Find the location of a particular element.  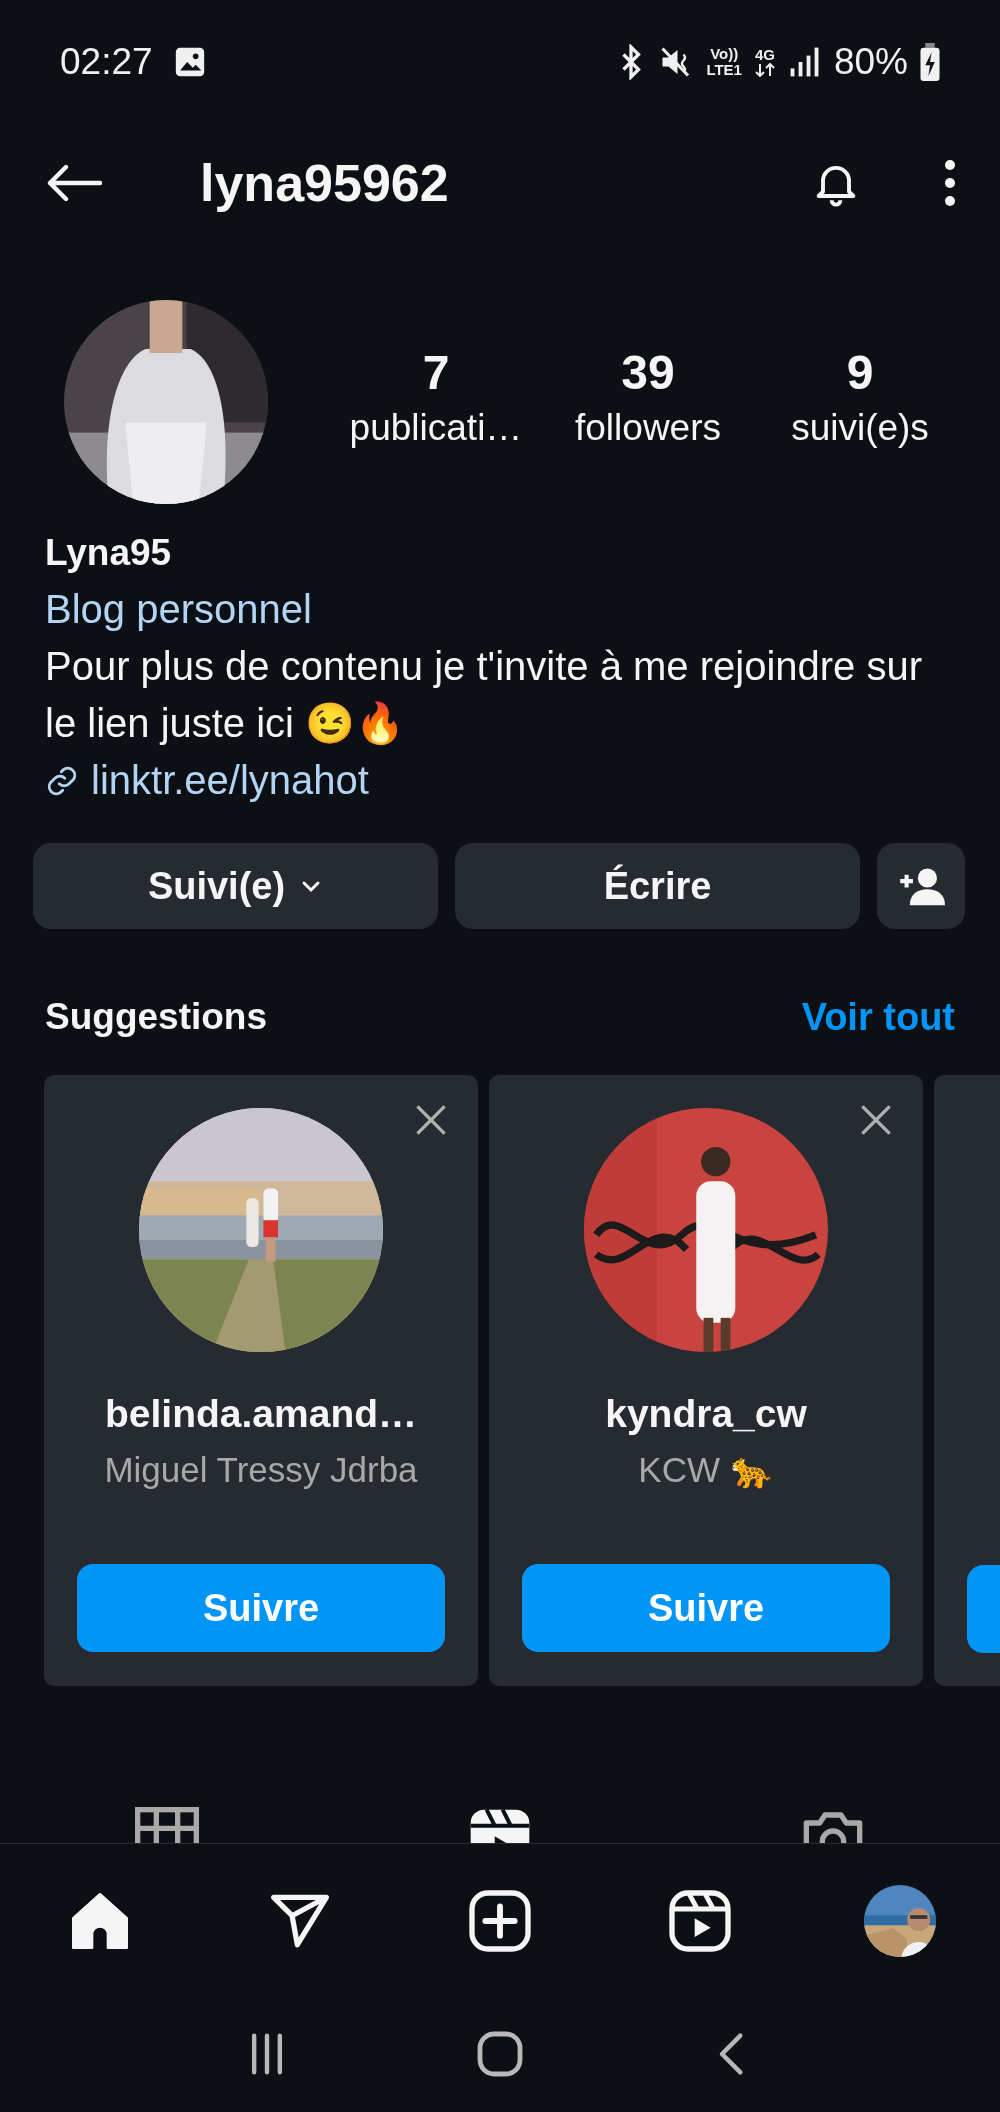

message-button: Écrire is located at coordinates (657, 886).